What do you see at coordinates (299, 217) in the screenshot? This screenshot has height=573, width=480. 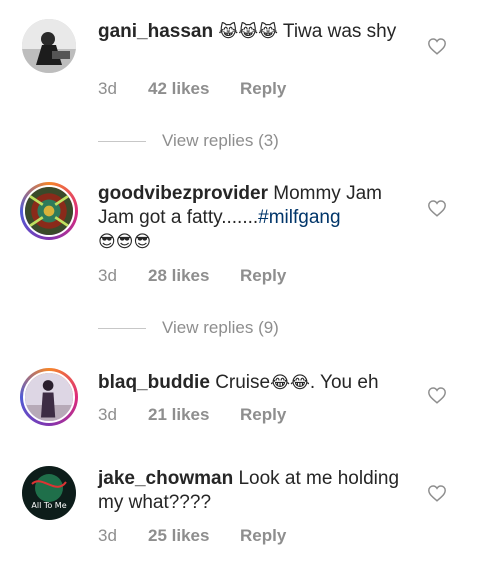 I see `hashtag-link: #milfgang` at bounding box center [299, 217].